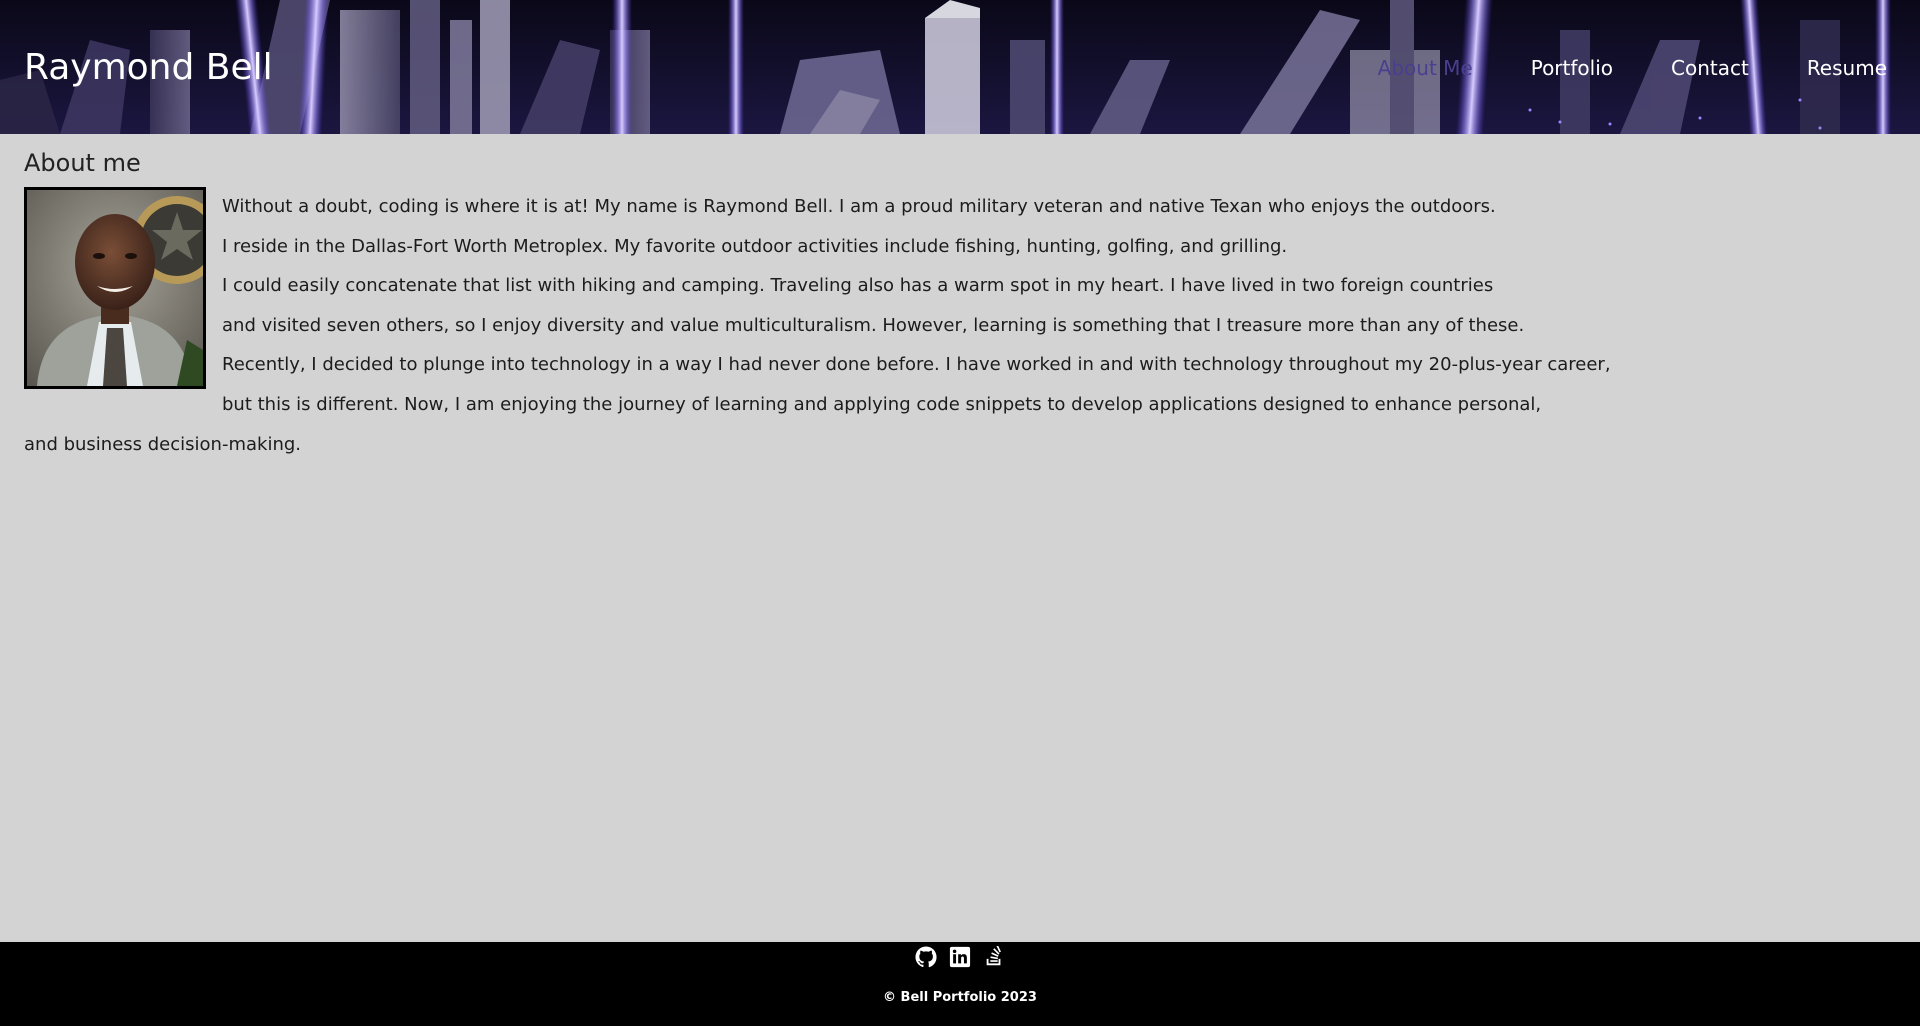 The image size is (1920, 1026). What do you see at coordinates (960, 984) in the screenshot?
I see `site-footer: © Bell Portfolio 2023` at bounding box center [960, 984].